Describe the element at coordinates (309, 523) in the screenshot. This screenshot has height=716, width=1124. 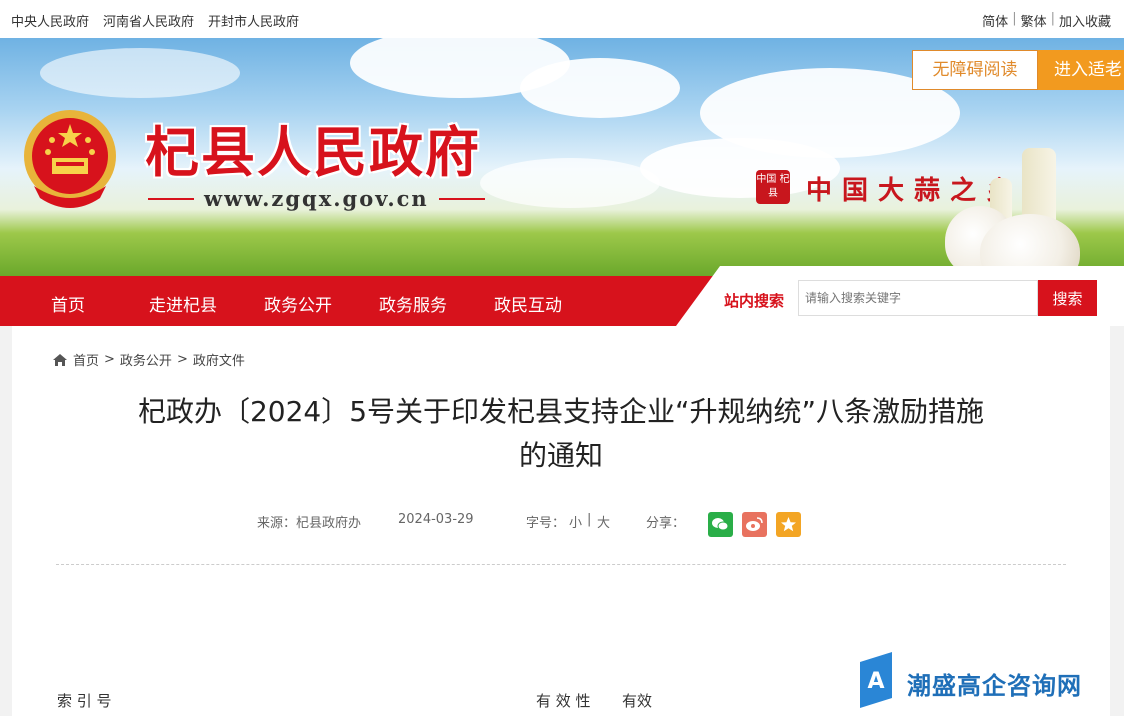
I see `article-source: 来源：杞县政府办` at that location.